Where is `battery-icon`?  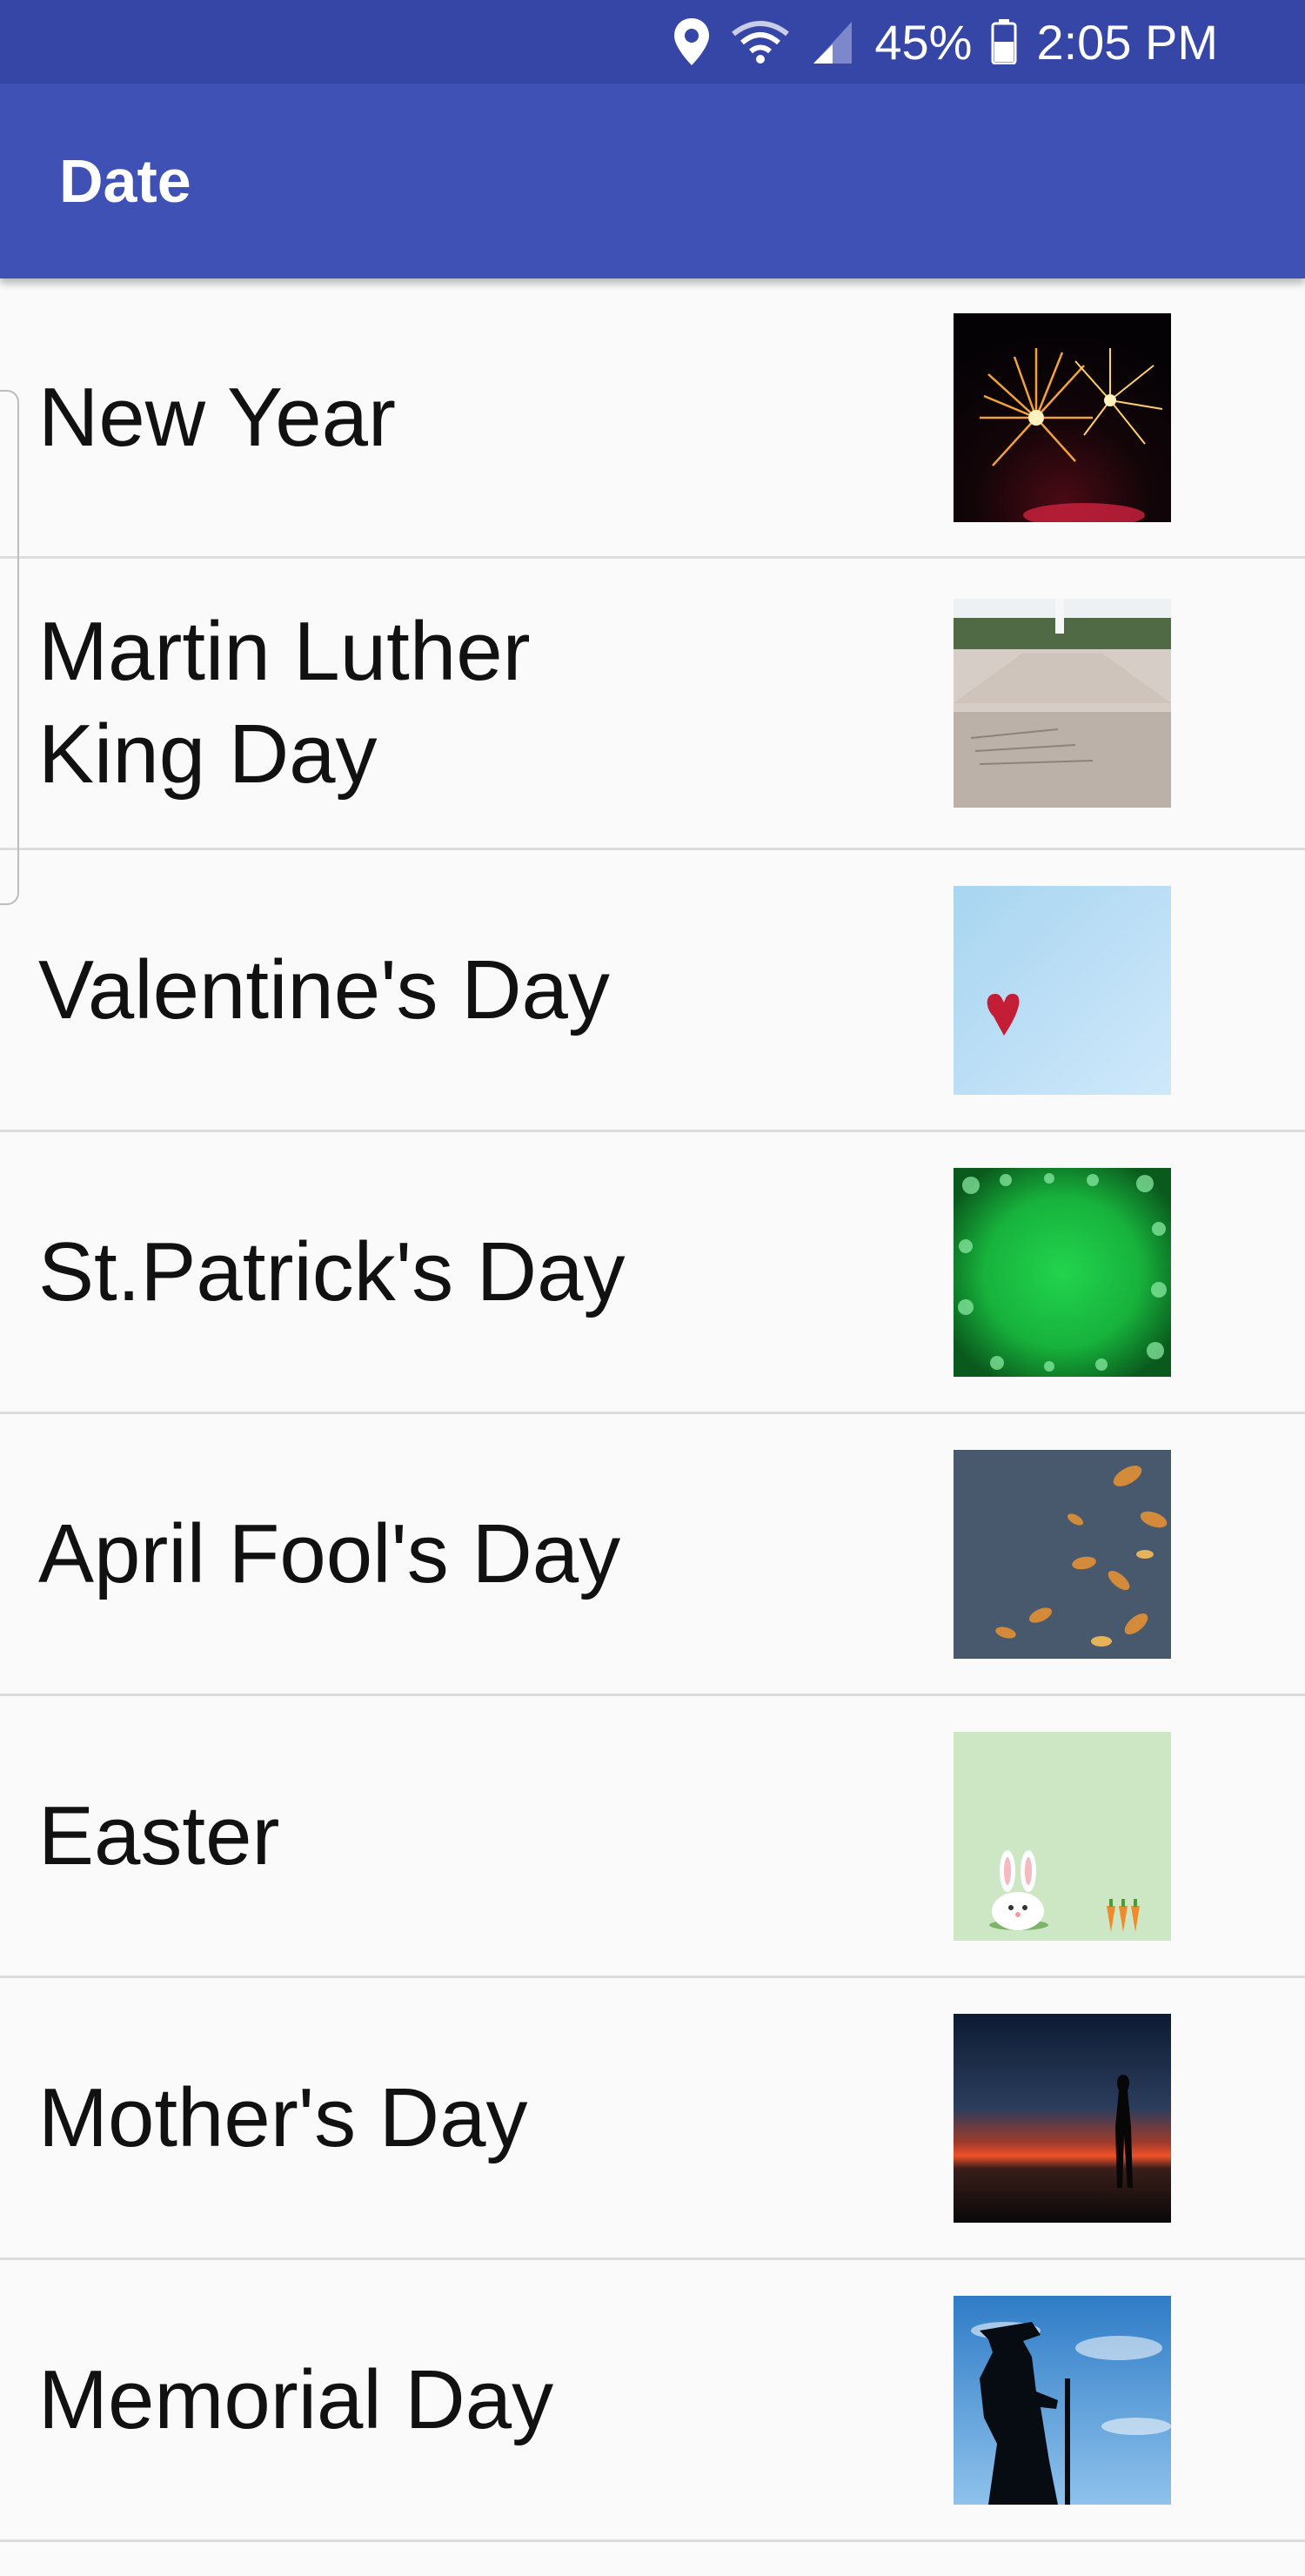
battery-icon is located at coordinates (1004, 41).